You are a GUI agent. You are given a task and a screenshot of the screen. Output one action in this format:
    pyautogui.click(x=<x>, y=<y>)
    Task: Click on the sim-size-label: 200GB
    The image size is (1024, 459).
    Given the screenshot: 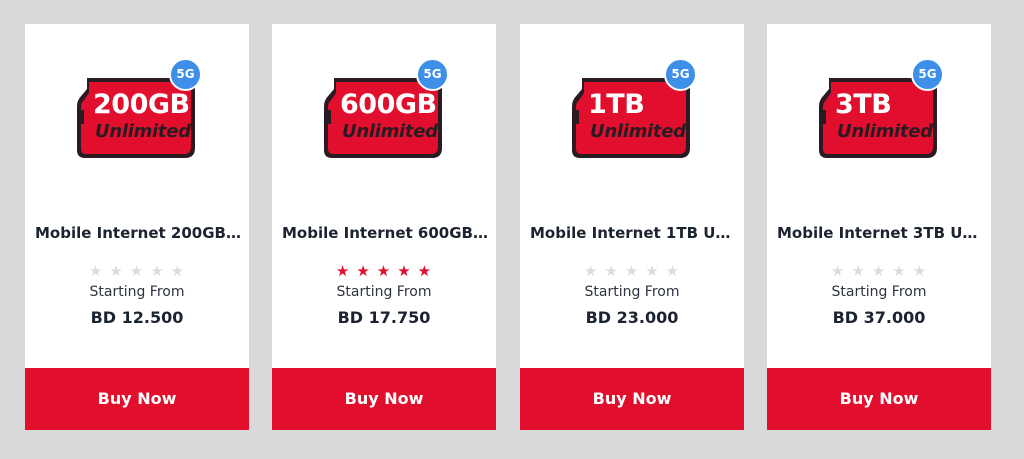 What is the action you would take?
    pyautogui.click(x=141, y=104)
    